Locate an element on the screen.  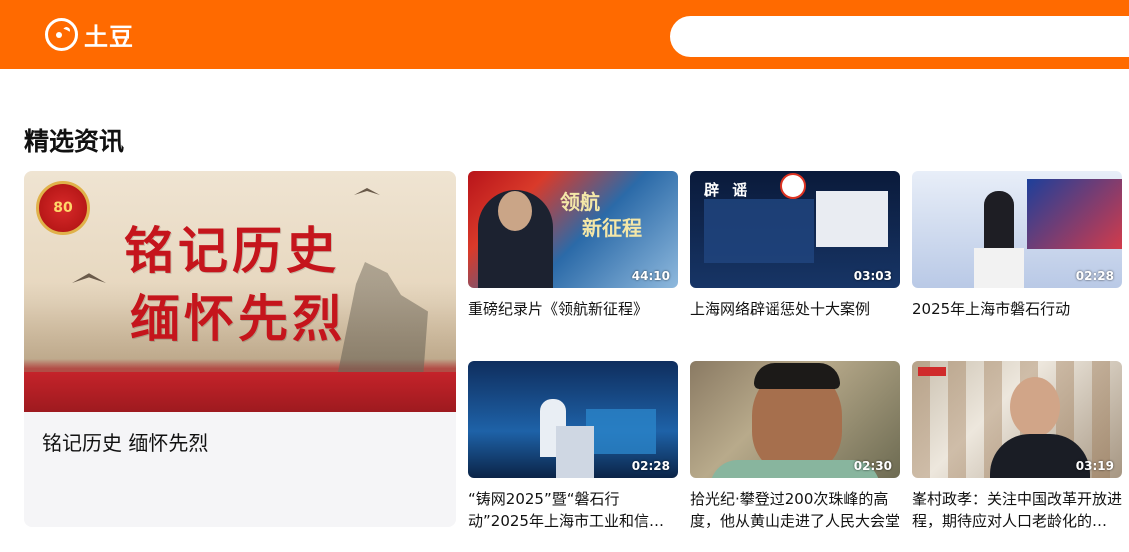
video-card: 03:19 峯村政孝：关注中国改革开放进程，期待应对人口老龄化的中国方案 is located at coordinates (1017, 446).